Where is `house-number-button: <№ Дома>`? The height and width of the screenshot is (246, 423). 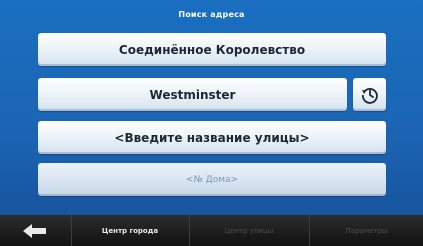
house-number-button: <№ Дома> is located at coordinates (212, 179).